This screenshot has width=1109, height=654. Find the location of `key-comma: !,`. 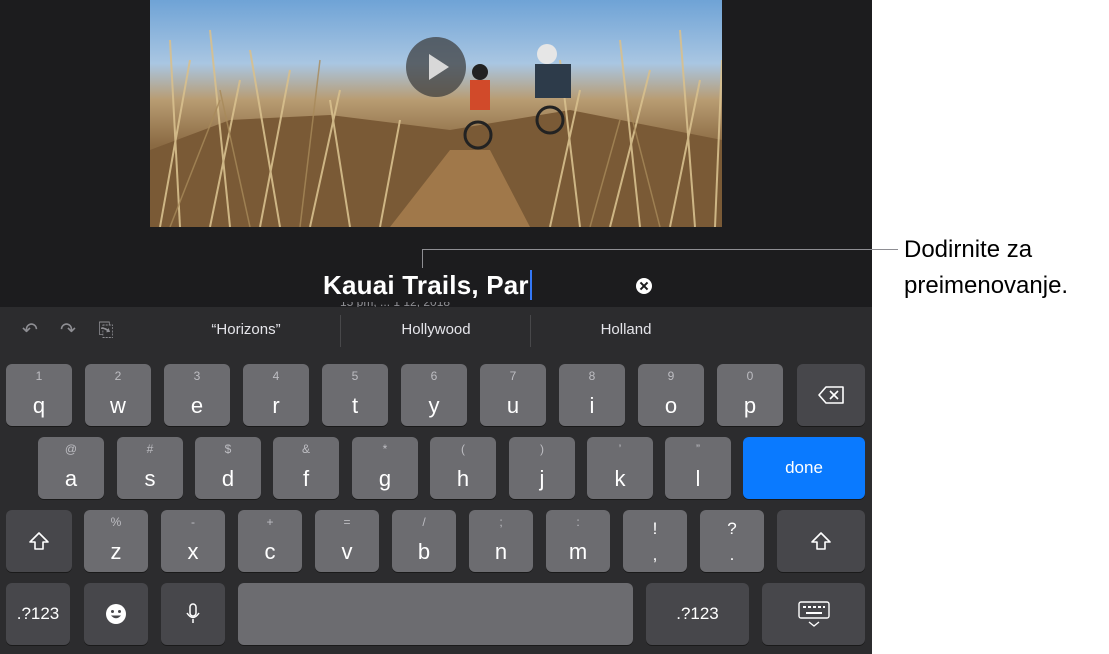

key-comma: !, is located at coordinates (655, 541).